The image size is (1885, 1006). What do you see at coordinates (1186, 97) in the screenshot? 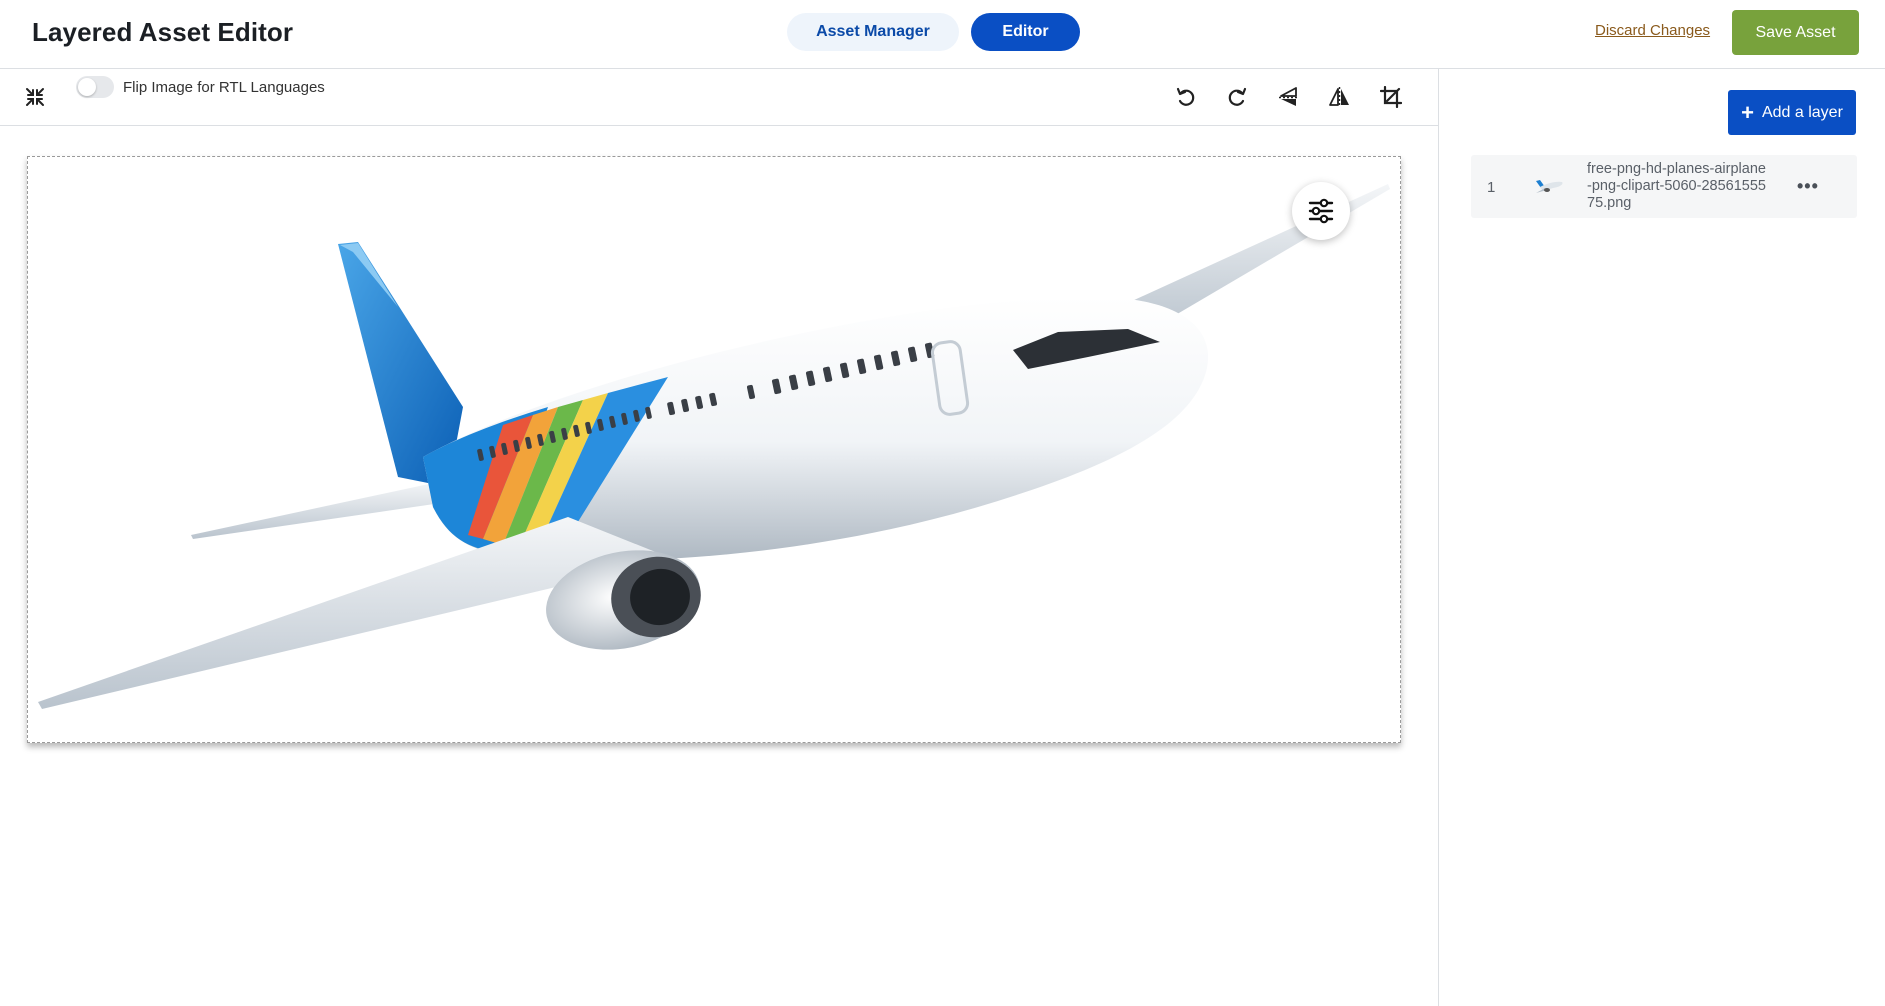
I see `undo-icon` at bounding box center [1186, 97].